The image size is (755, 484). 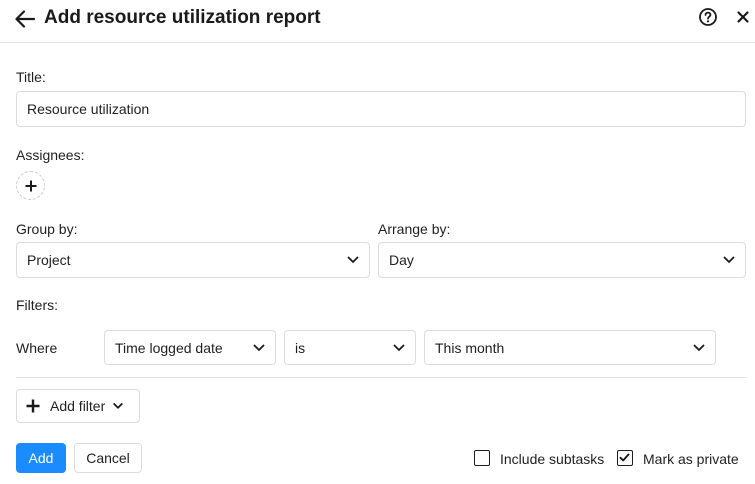 I want to click on mark-private-label: Mark as private, so click(x=691, y=459).